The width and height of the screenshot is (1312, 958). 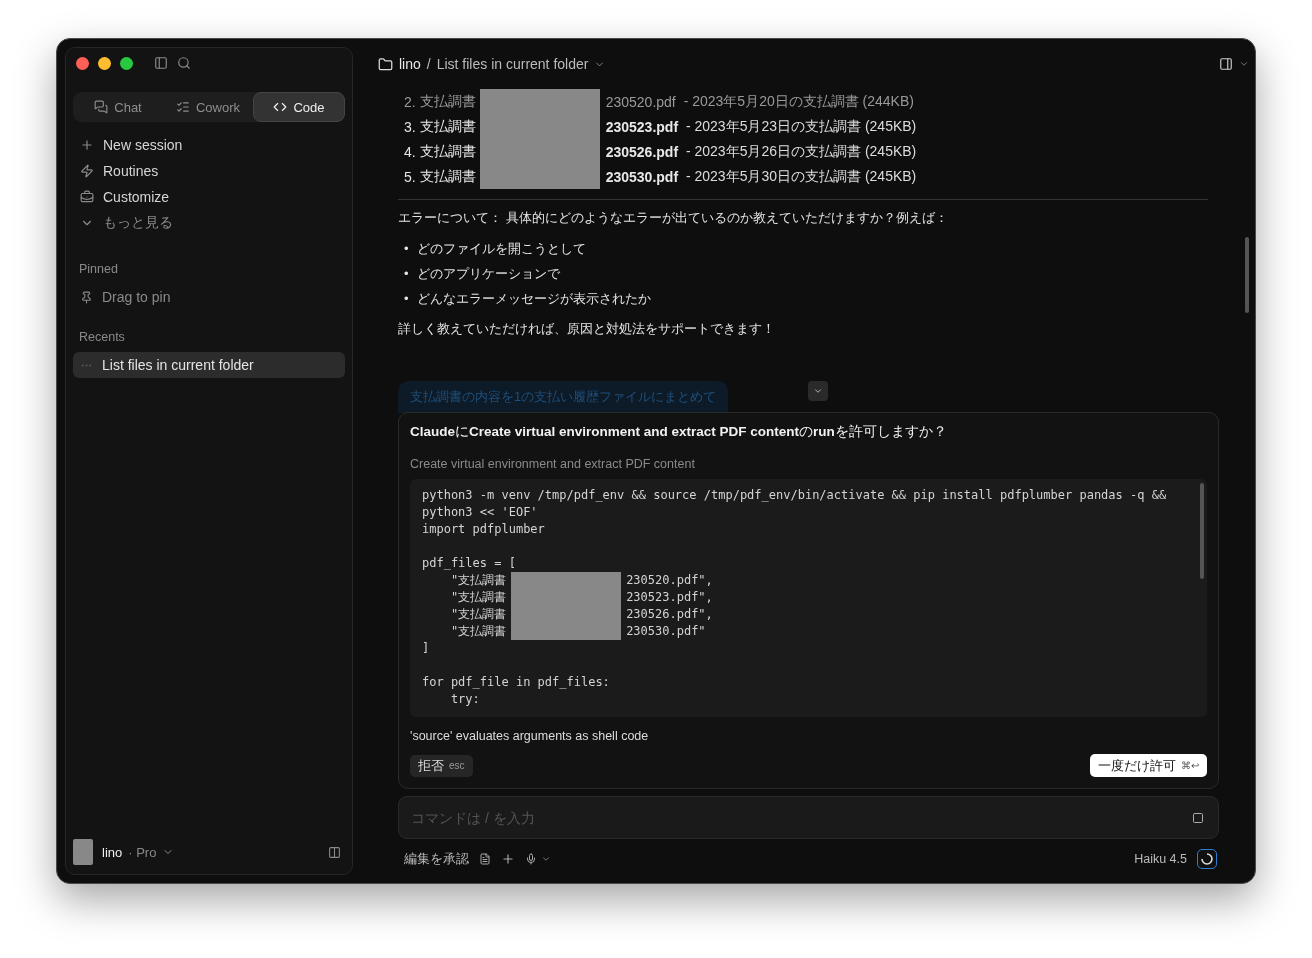 What do you see at coordinates (426, 648) in the screenshot?
I see `code-line: ]` at bounding box center [426, 648].